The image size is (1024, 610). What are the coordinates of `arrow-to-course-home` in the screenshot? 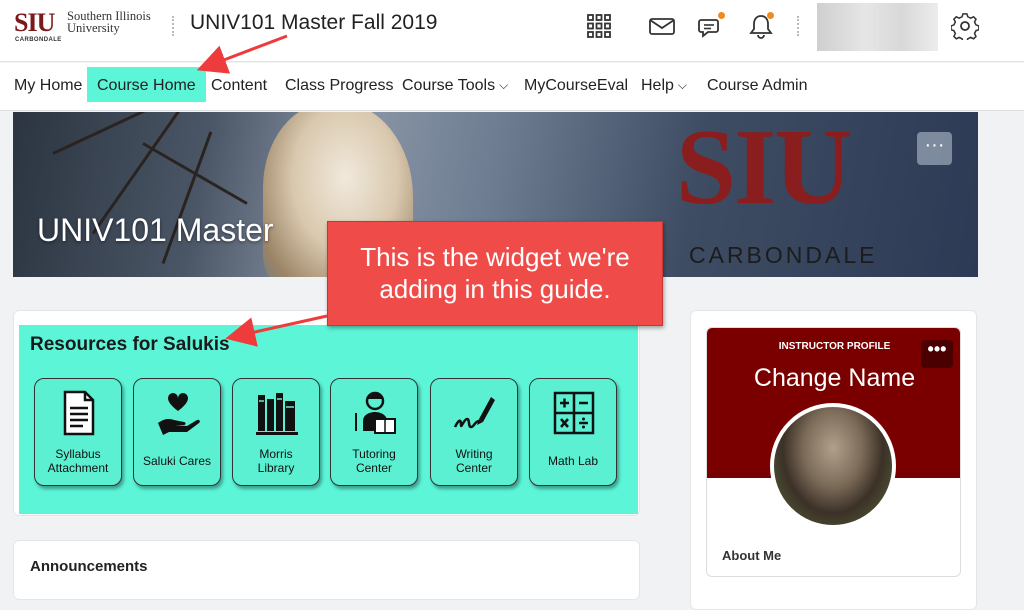 It's located at (242, 54).